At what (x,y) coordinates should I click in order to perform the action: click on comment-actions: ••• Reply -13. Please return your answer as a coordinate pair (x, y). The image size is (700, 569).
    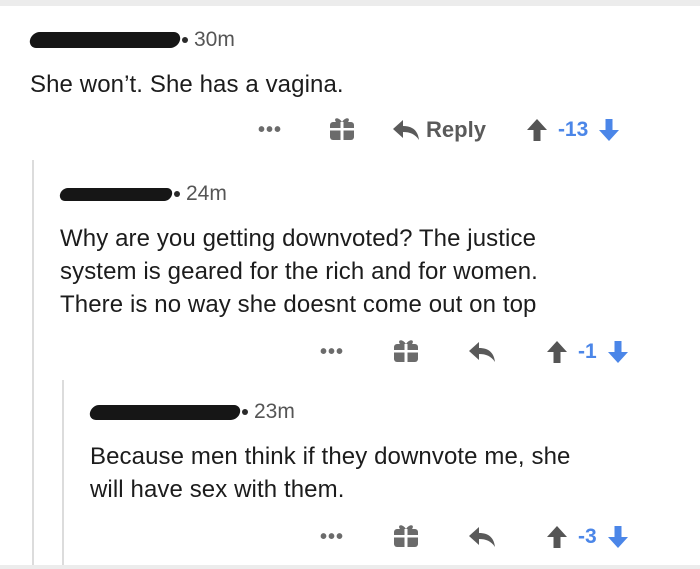
    Looking at the image, I should click on (439, 130).